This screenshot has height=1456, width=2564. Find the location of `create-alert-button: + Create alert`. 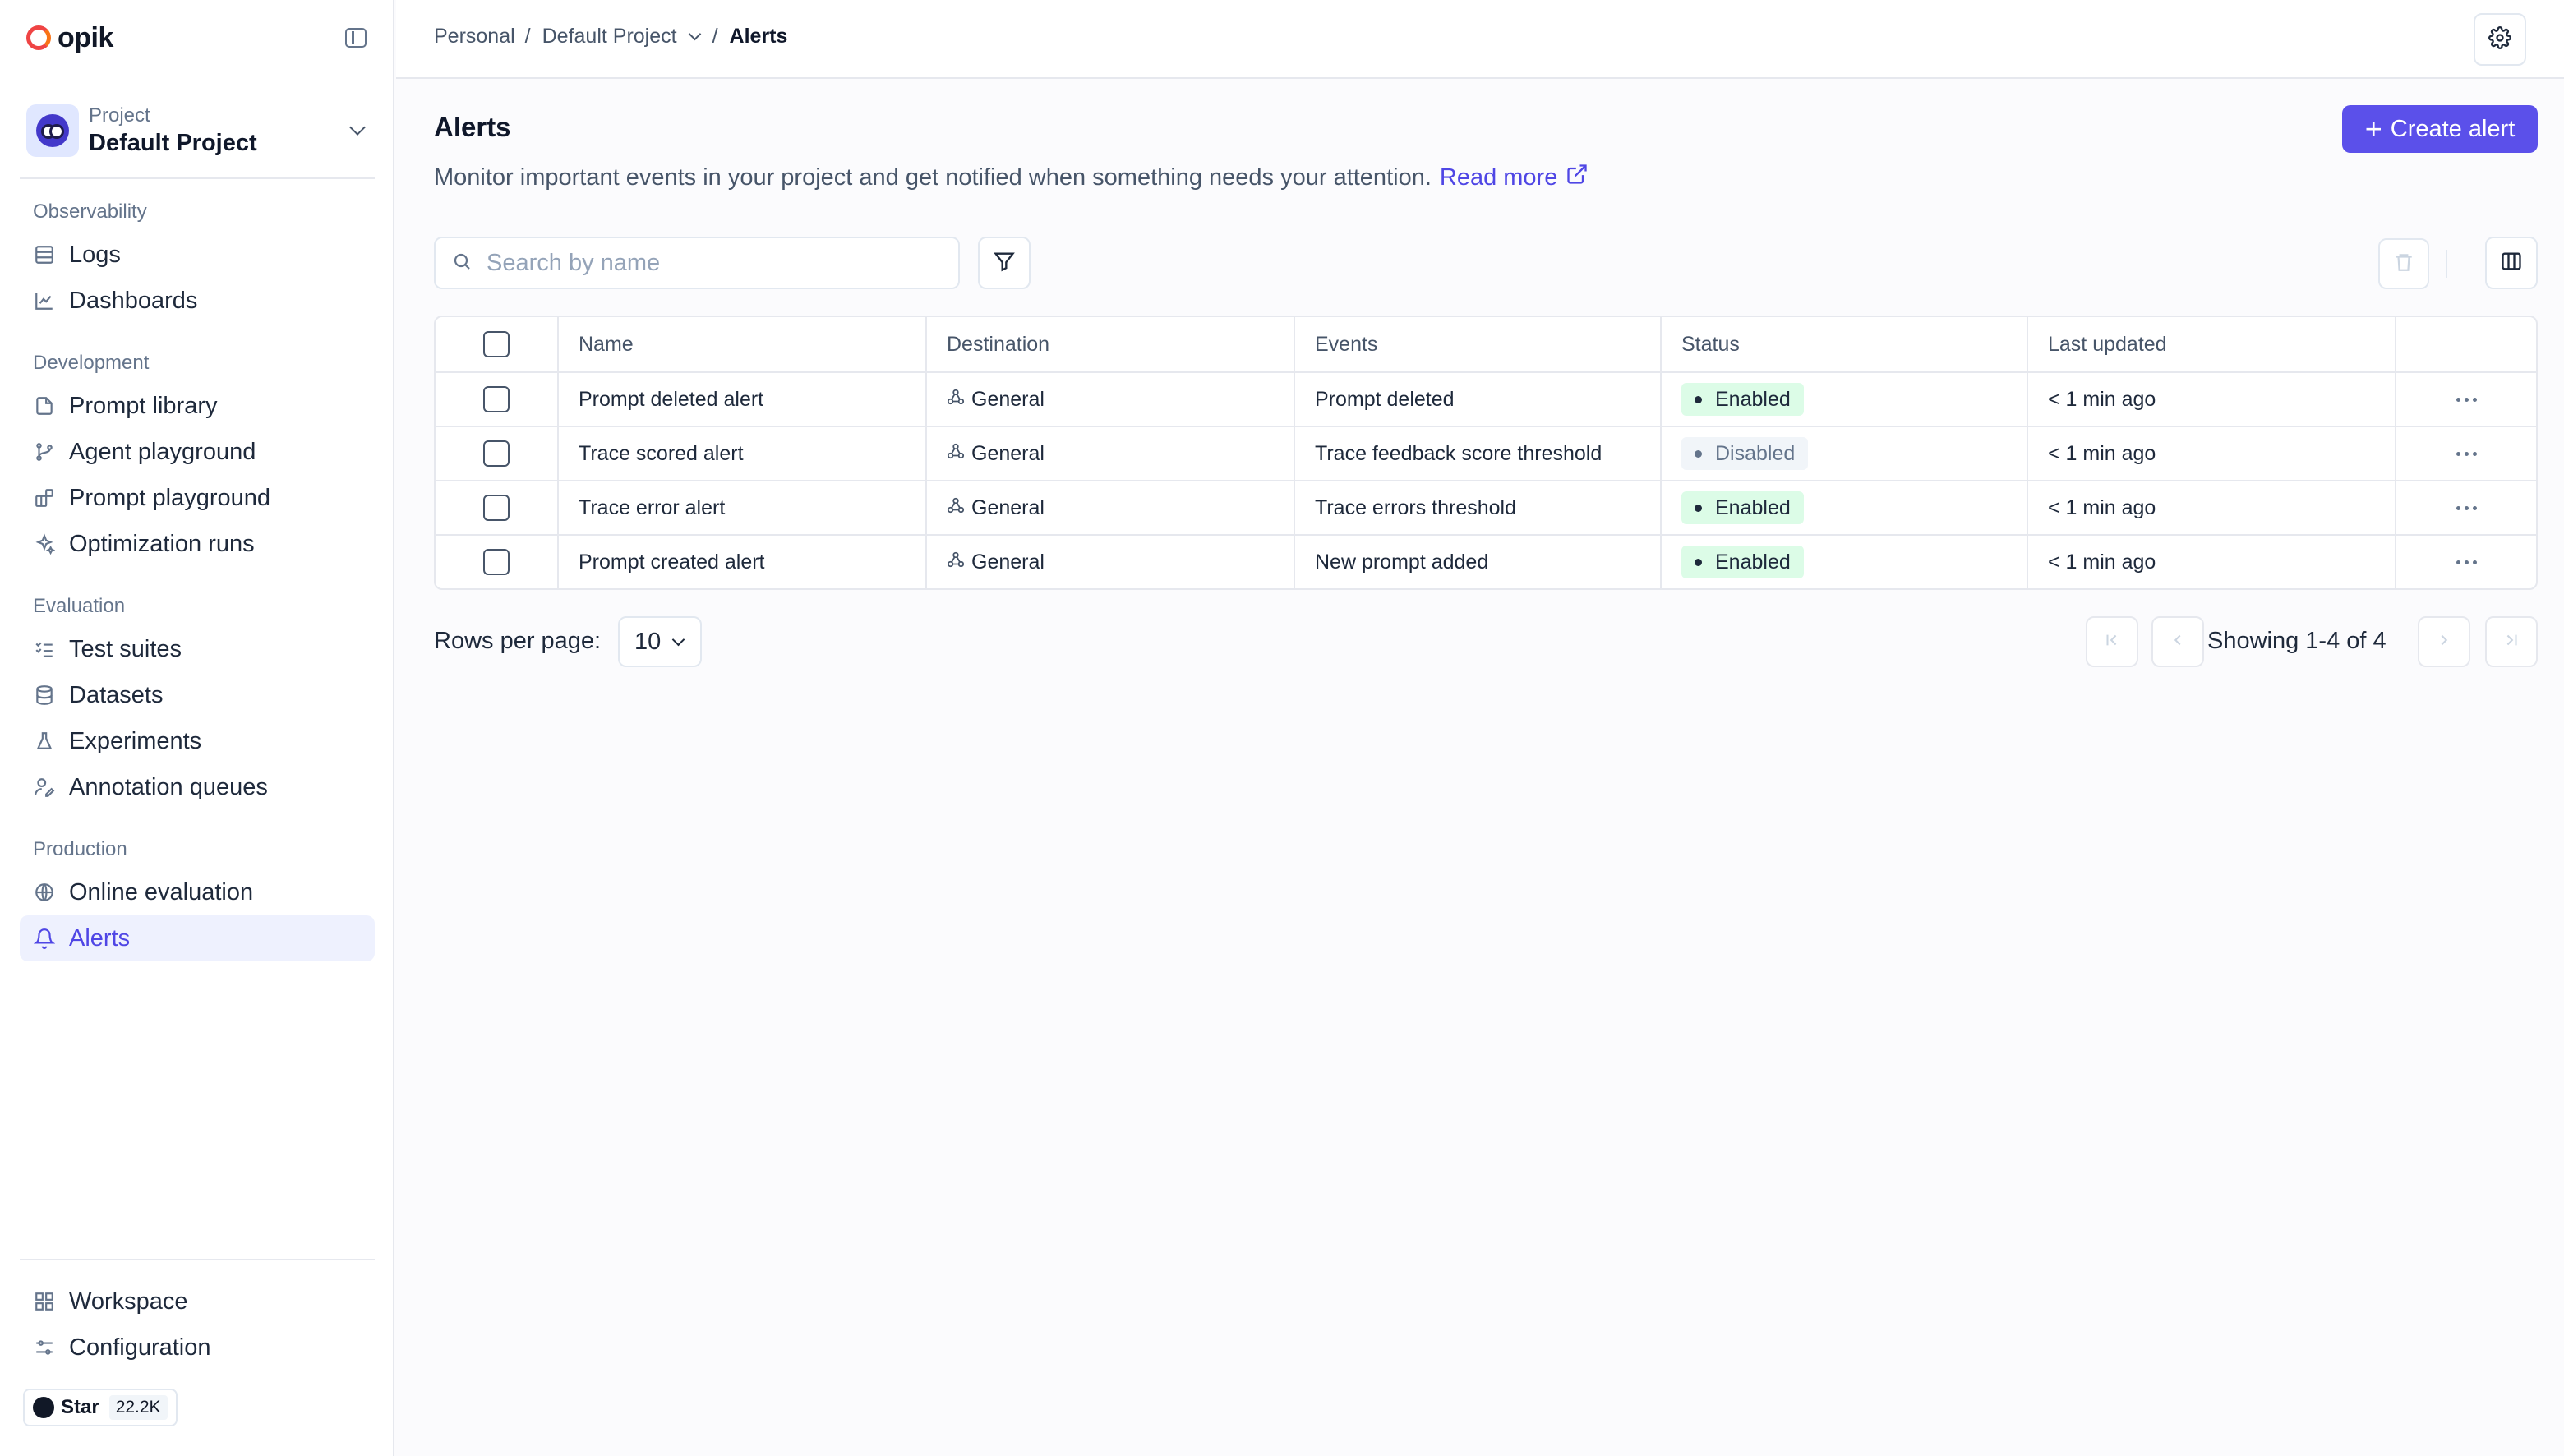

create-alert-button: + Create alert is located at coordinates (2440, 129).